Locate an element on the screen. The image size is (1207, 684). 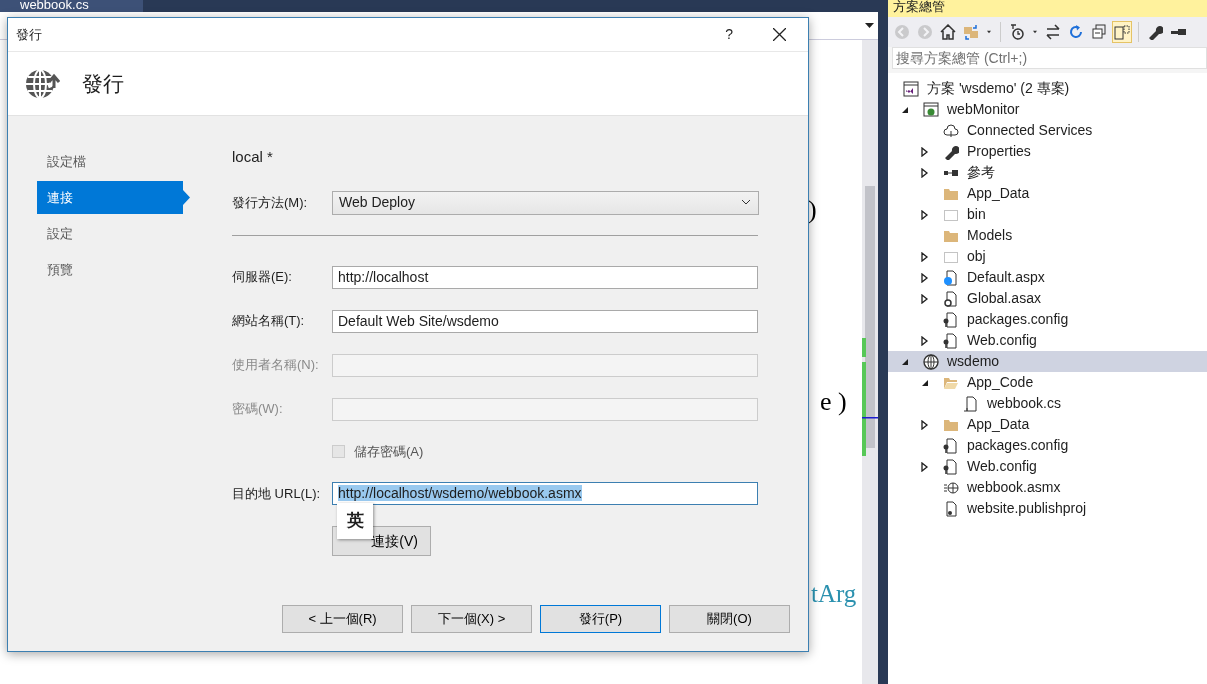
tree-item: wsdemo is located at coordinates (1047, 361).